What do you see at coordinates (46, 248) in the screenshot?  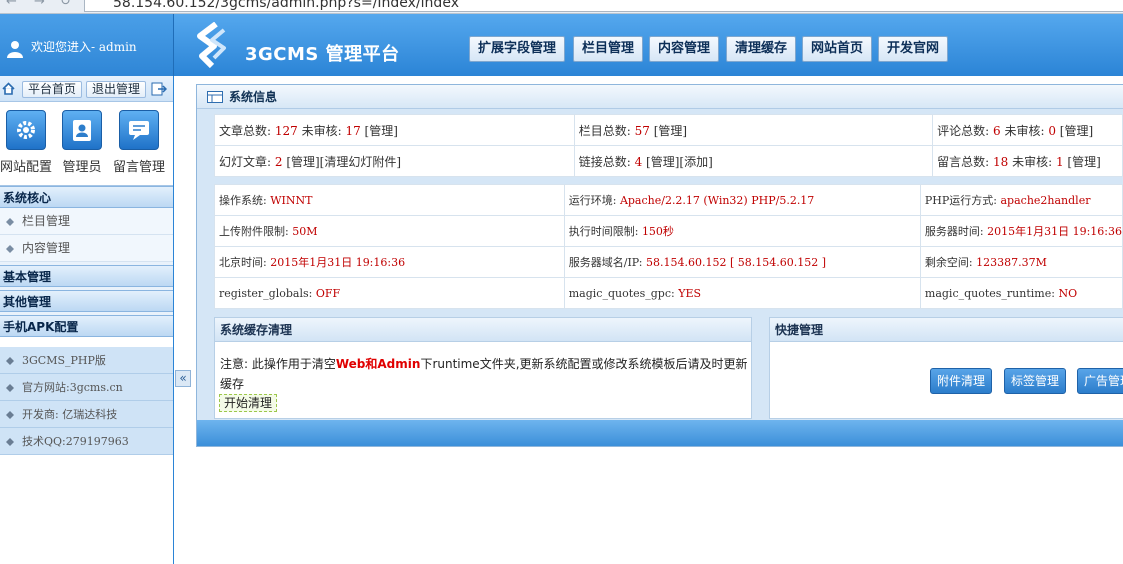 I see `sidebar-item-label: 内容管理` at bounding box center [46, 248].